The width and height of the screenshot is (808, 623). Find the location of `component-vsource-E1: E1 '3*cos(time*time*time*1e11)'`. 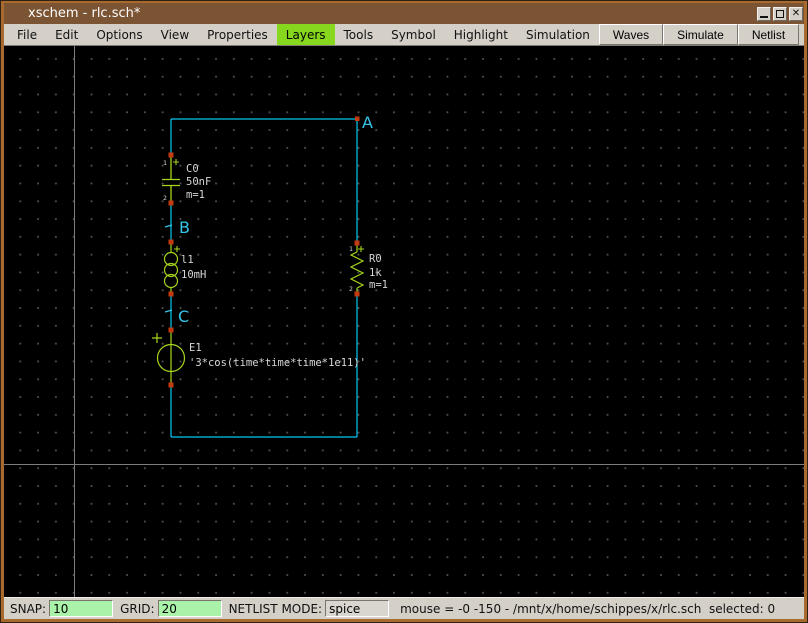

component-vsource-E1: E1 '3*cos(time*time*time*1e11)' is located at coordinates (259, 357).